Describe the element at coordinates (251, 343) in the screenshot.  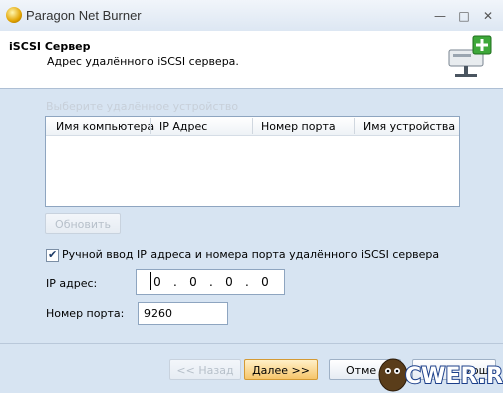
I see `footer-divider` at that location.